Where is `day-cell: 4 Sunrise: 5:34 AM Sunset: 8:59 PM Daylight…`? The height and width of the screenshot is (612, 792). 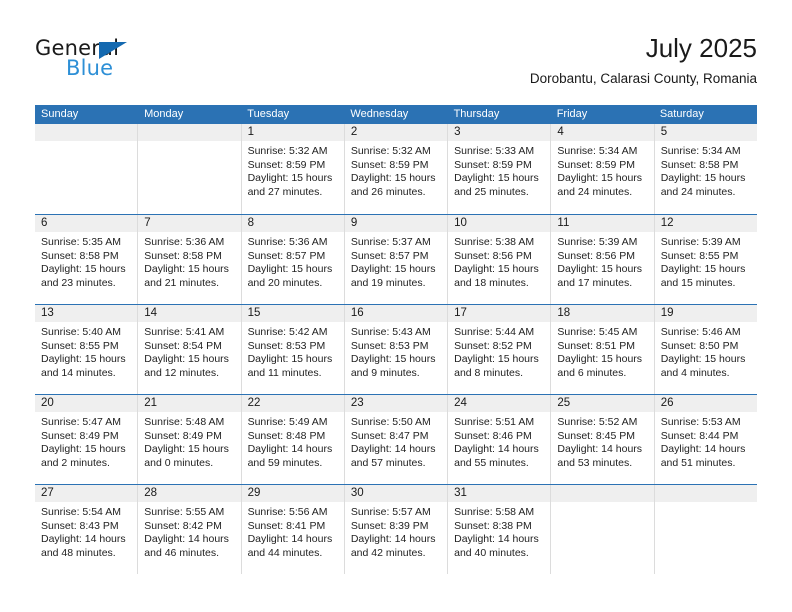
day-cell: 4 Sunrise: 5:34 AM Sunset: 8:59 PM Daylight… is located at coordinates (603, 169).